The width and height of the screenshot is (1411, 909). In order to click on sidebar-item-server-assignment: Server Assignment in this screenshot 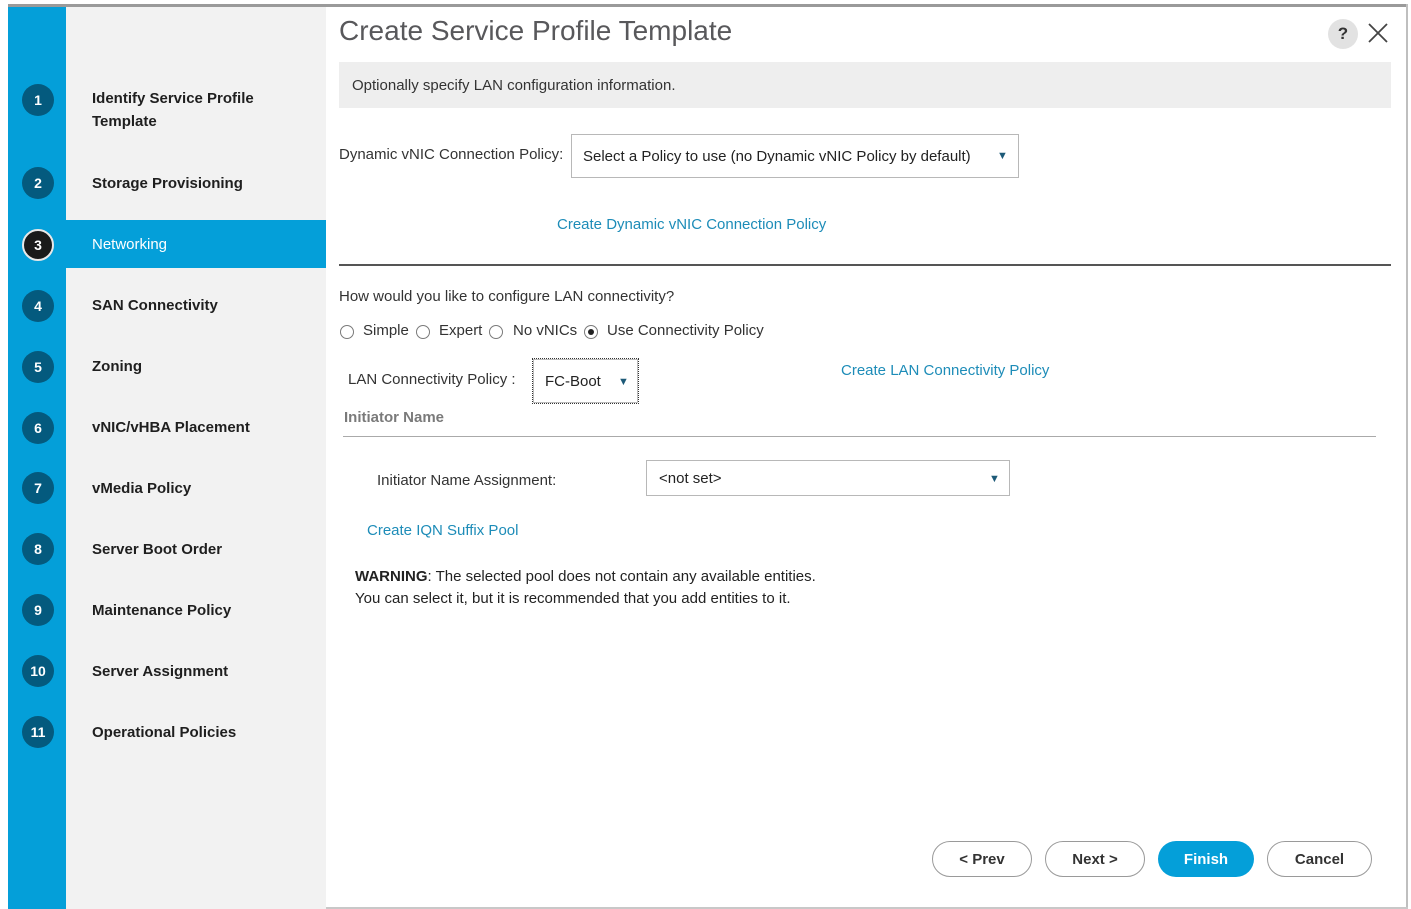, I will do `click(196, 671)`.